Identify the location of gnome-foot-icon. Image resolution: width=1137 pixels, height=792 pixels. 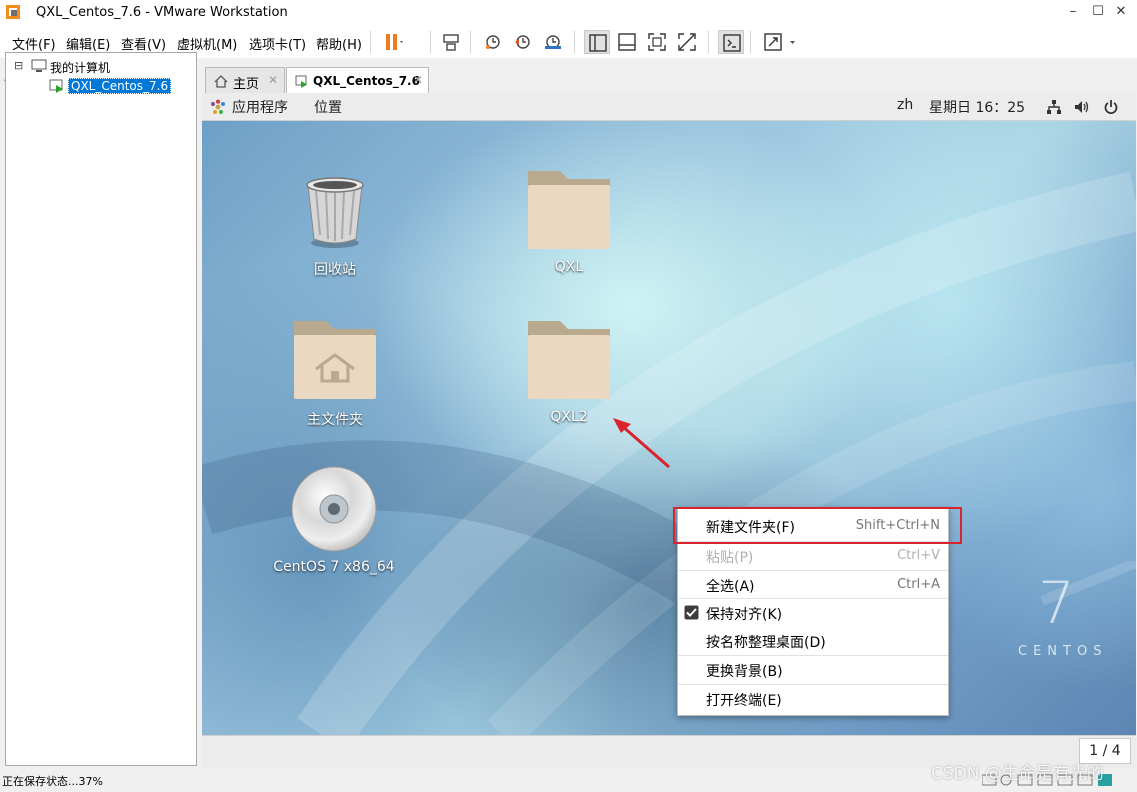
(218, 109).